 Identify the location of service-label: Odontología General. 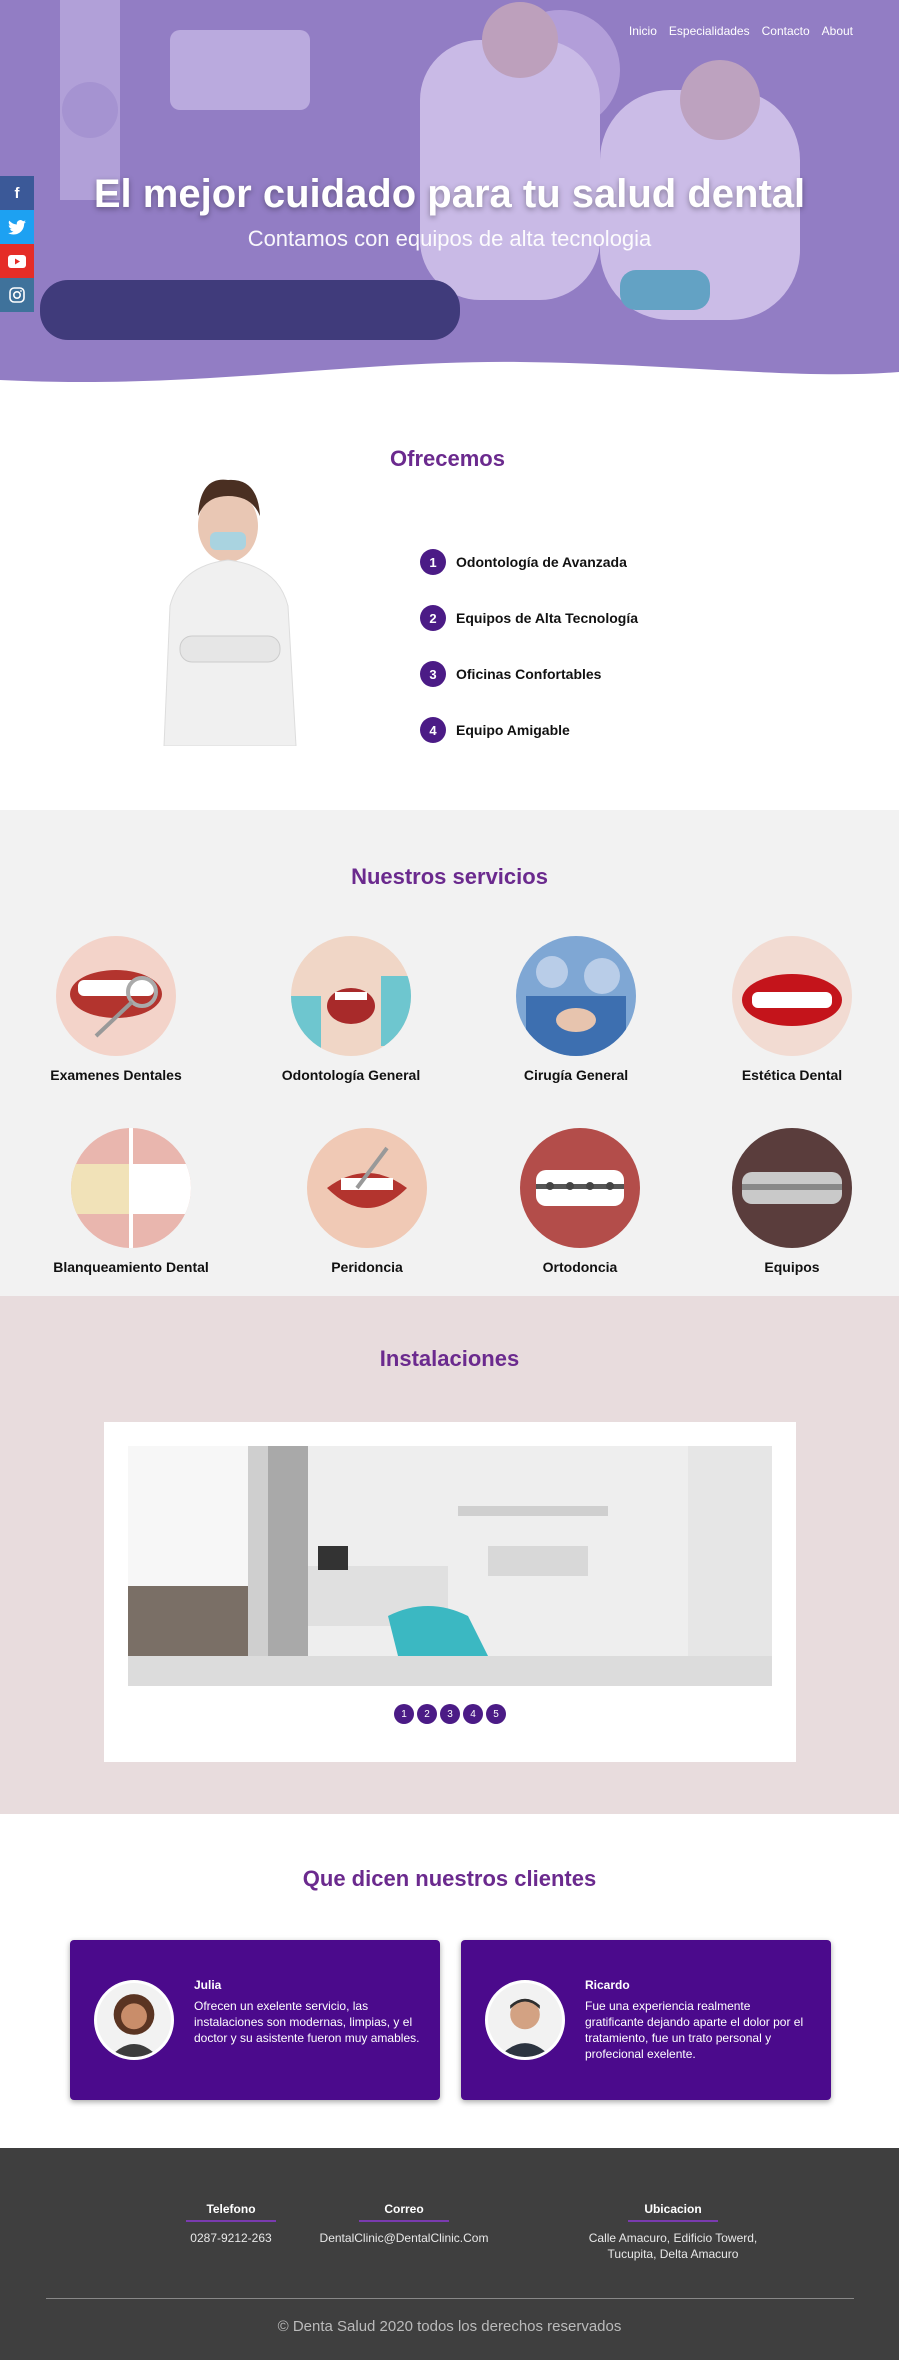
(351, 1075).